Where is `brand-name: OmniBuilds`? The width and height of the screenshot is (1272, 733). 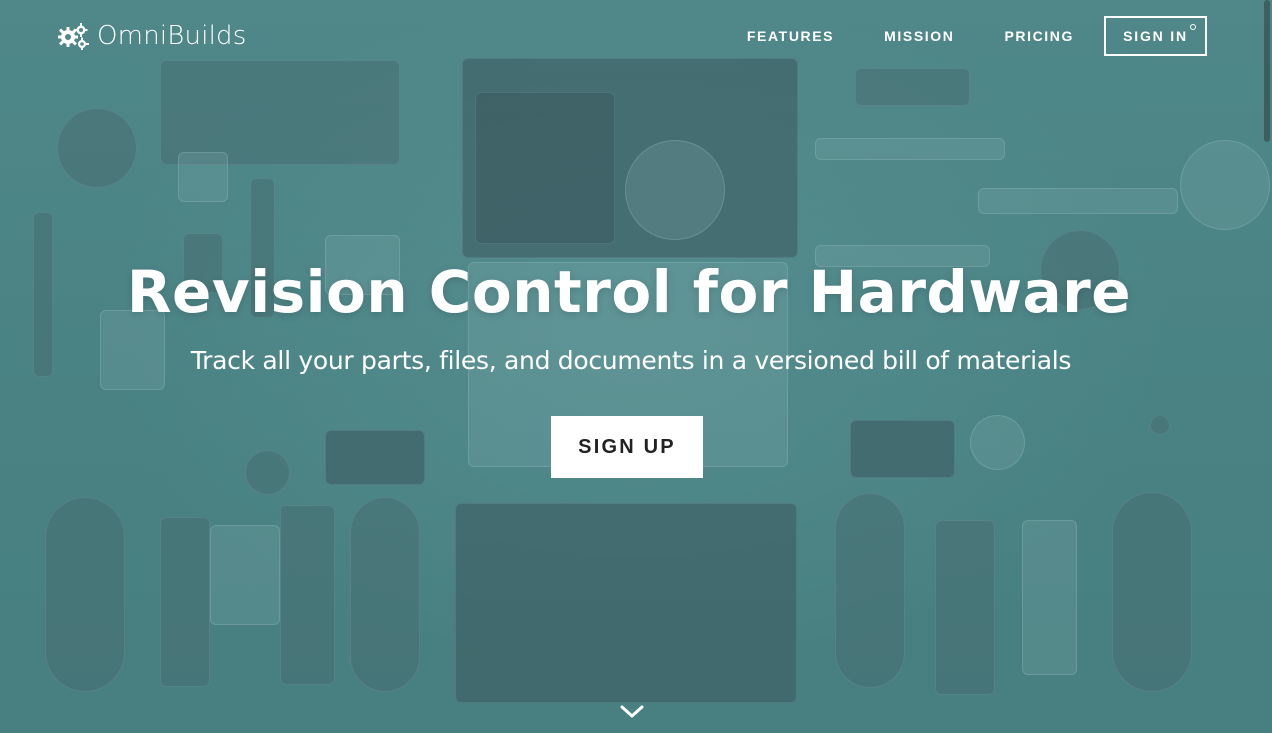 brand-name: OmniBuilds is located at coordinates (172, 36).